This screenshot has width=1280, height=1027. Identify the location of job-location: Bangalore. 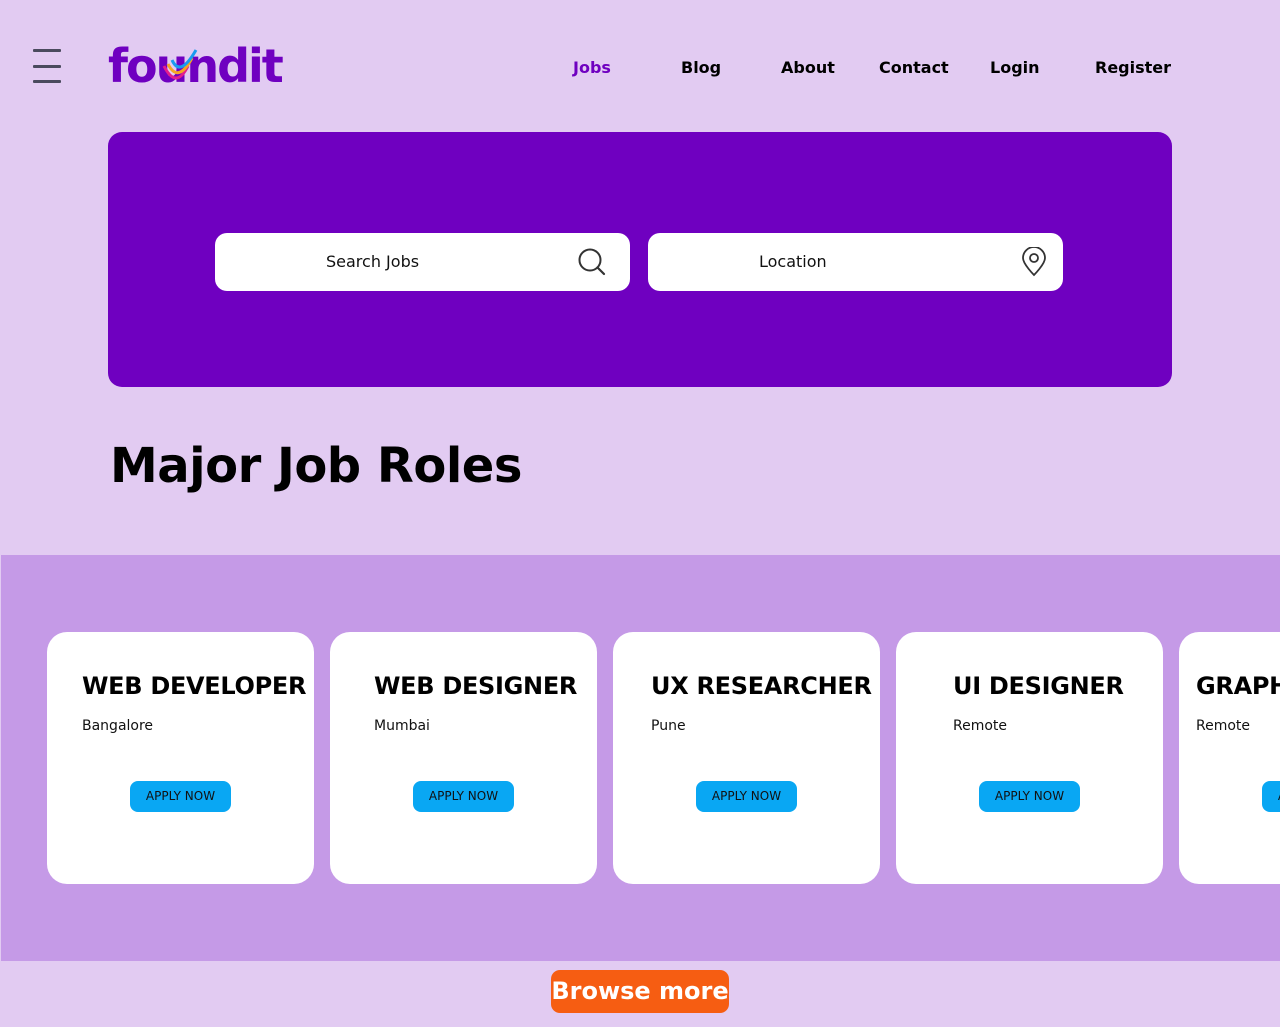
(118, 726).